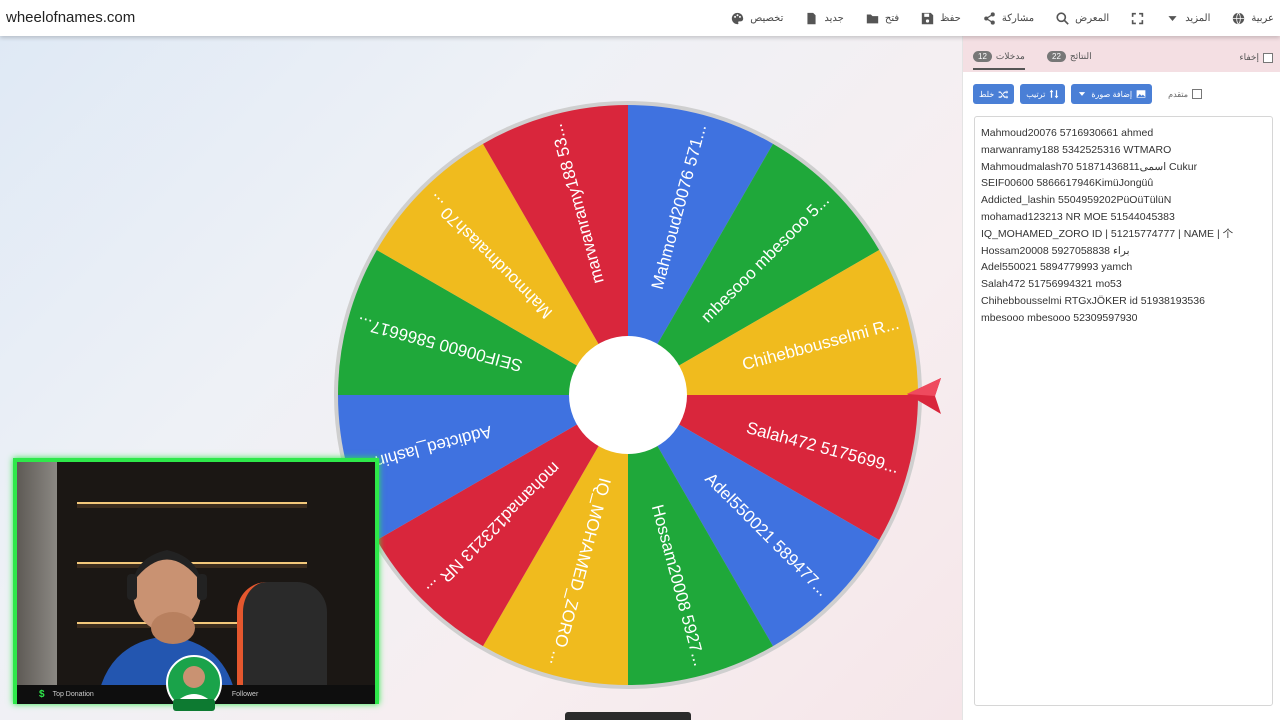  Describe the element at coordinates (1010, 56) in the screenshot. I see `tab-entries-label: مدخلات` at that location.